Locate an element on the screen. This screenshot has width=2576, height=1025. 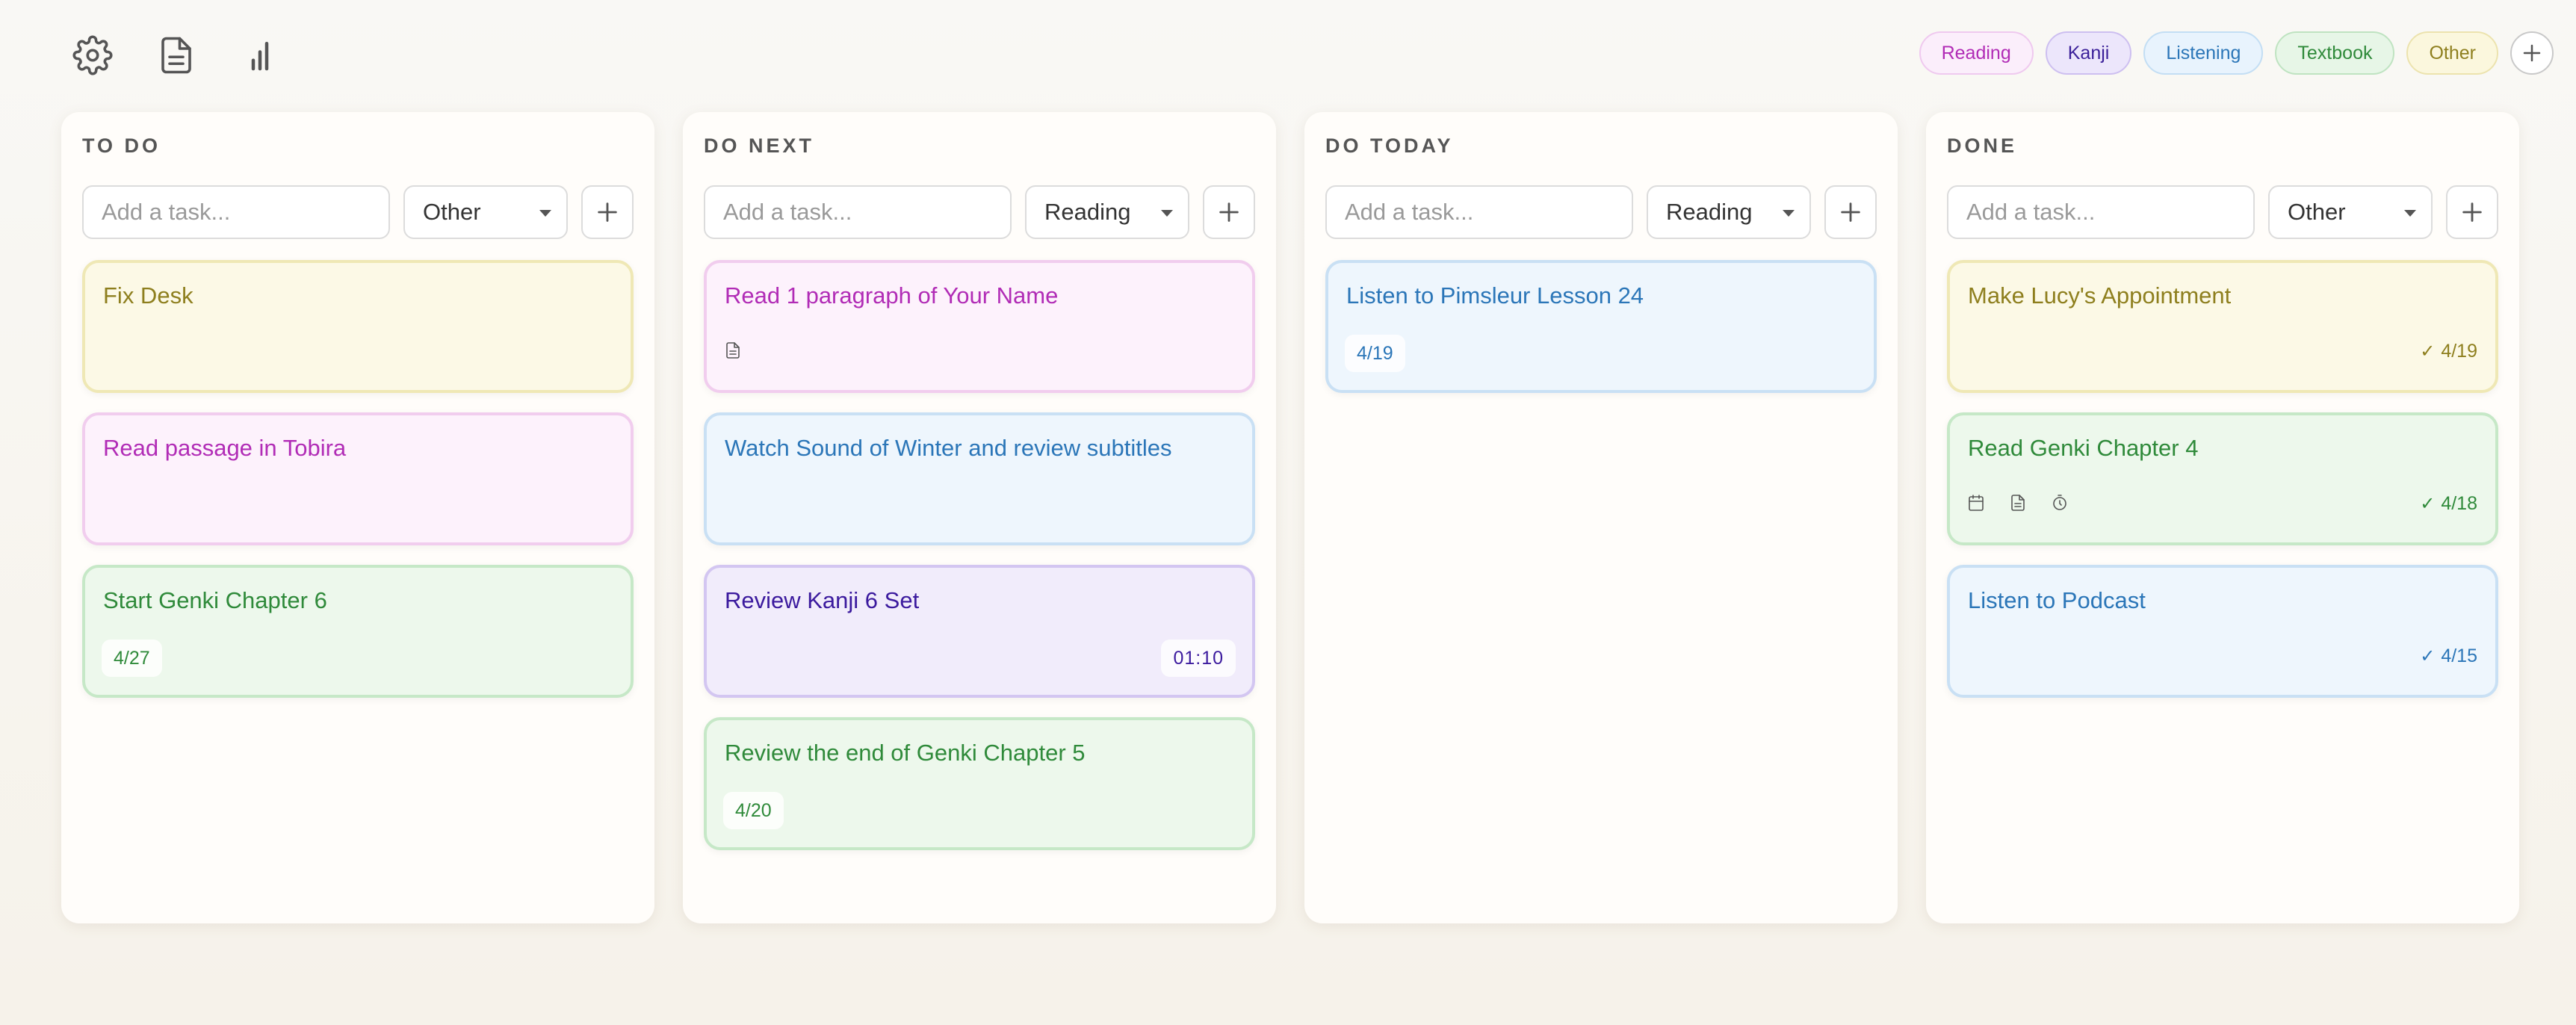
due-date-badge: 4/20 is located at coordinates (753, 811).